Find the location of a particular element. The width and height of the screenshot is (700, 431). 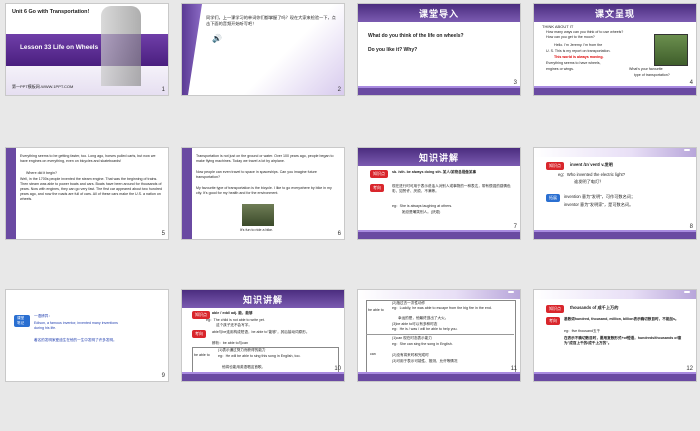

compare-example-zh: 他将也能用英语唱这首歌。 is located at coordinates (244, 367).